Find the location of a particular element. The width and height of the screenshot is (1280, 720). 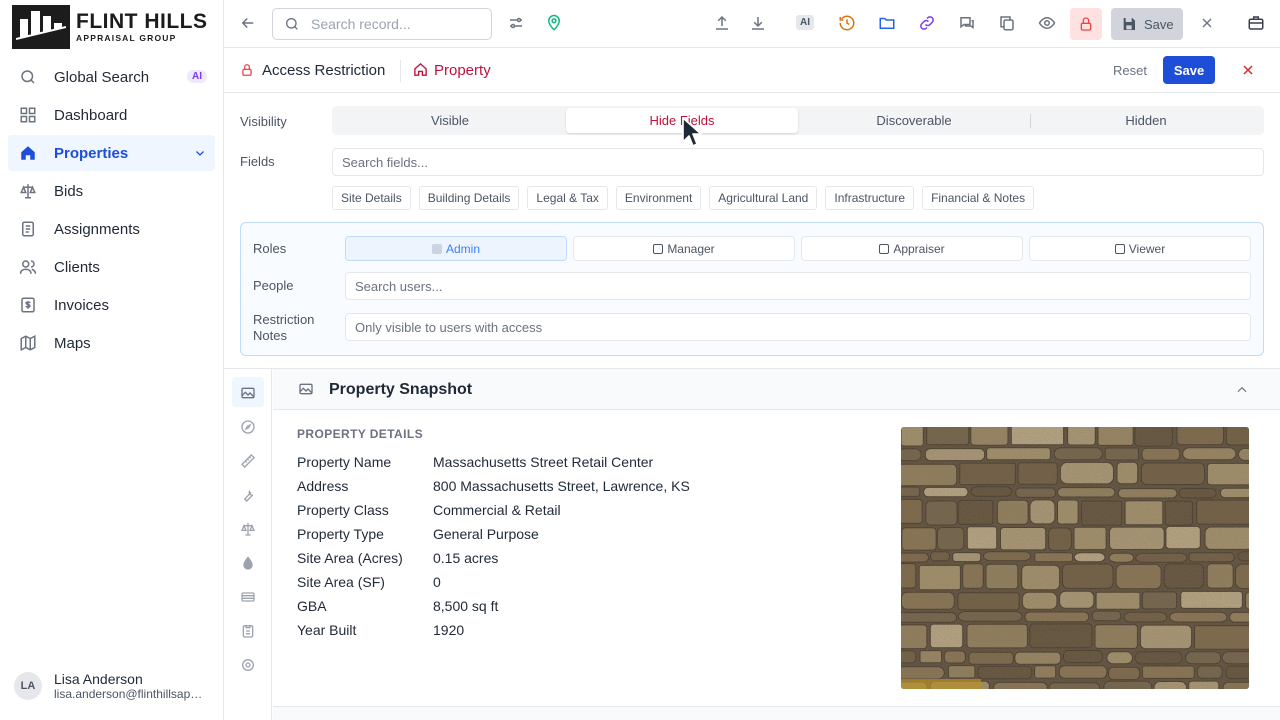

access-restriction-title: Access Restriction is located at coordinates (324, 70).